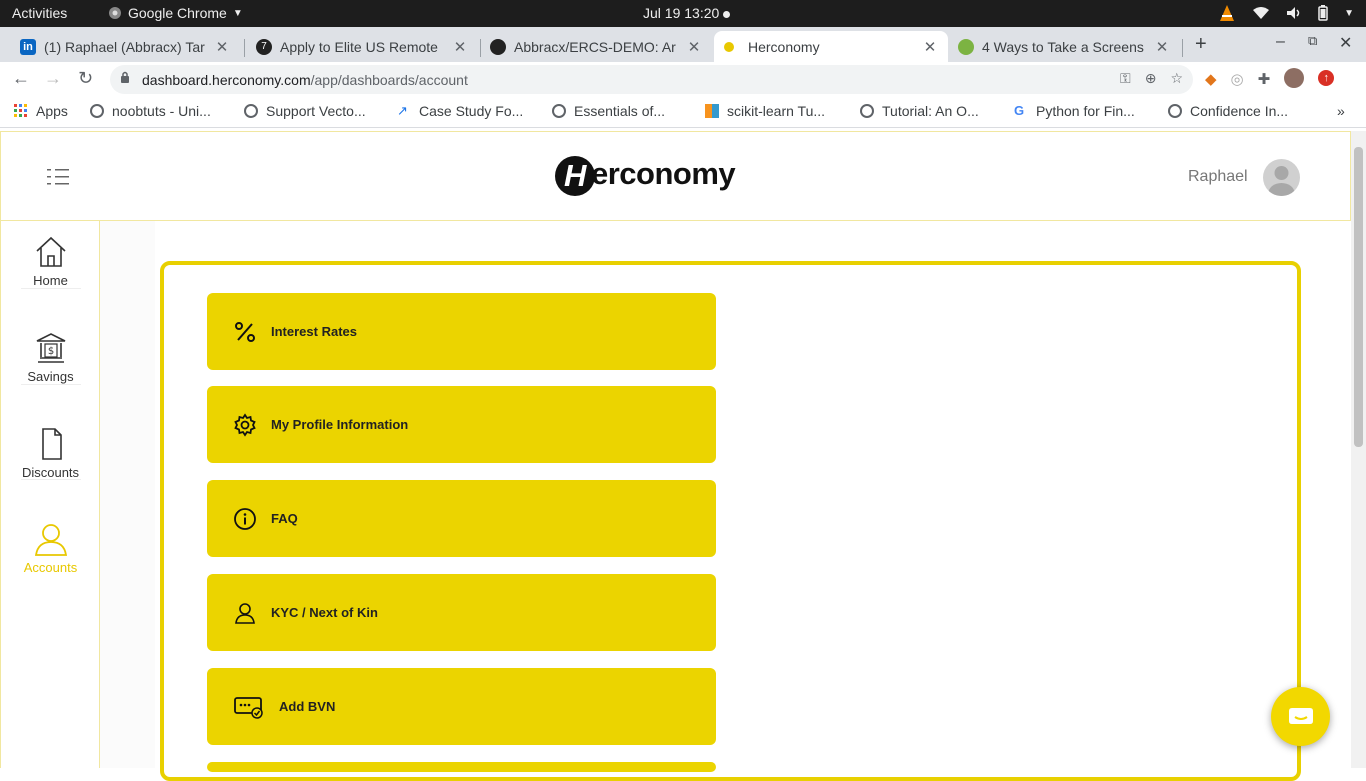 This screenshot has height=781, width=1366. What do you see at coordinates (1019, 110) in the screenshot?
I see `google-icon: G` at bounding box center [1019, 110].